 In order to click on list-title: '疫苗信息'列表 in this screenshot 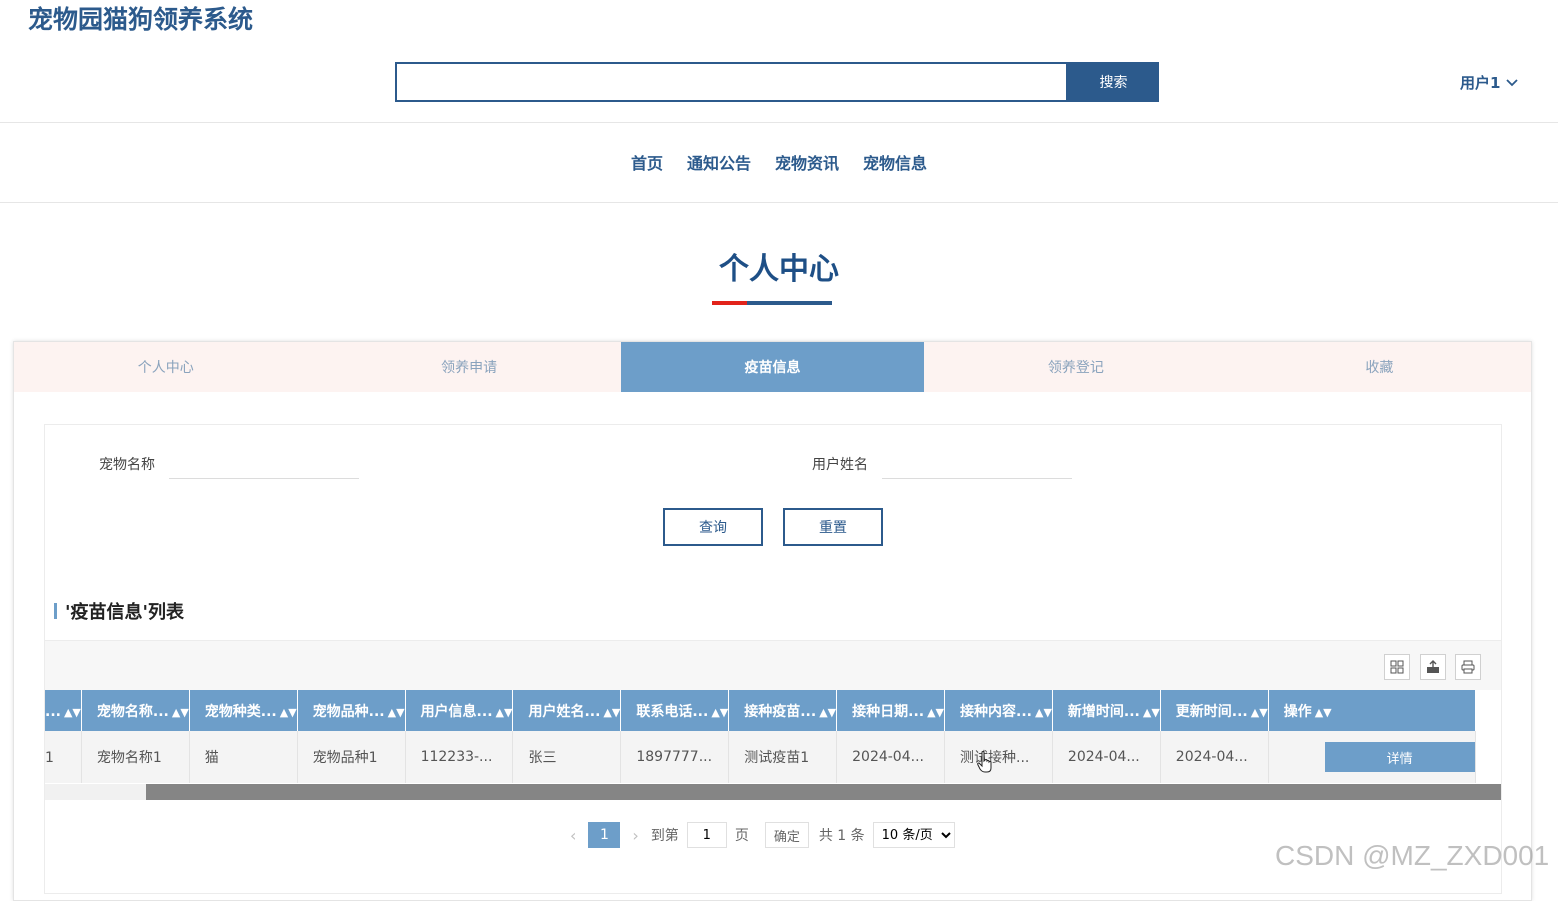, I will do `click(119, 611)`.